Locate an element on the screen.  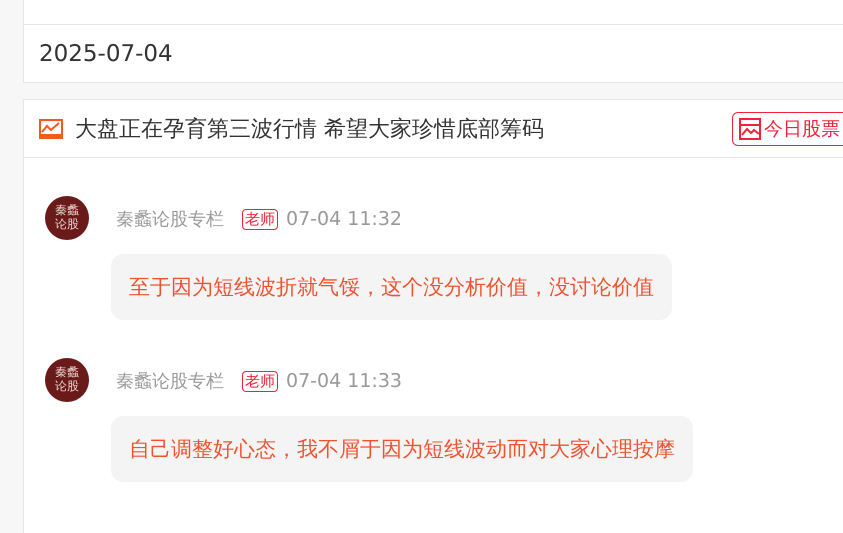
date-label: 2025-07-04 is located at coordinates (433, 54).